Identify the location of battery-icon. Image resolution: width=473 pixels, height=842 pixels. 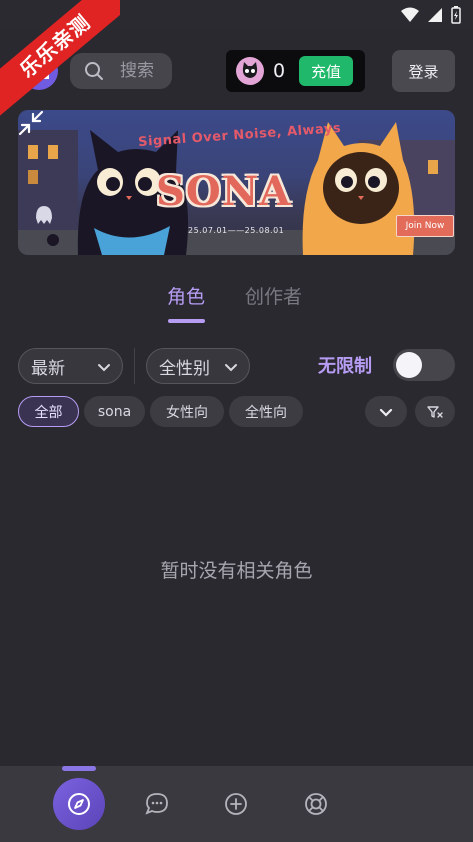
(456, 15).